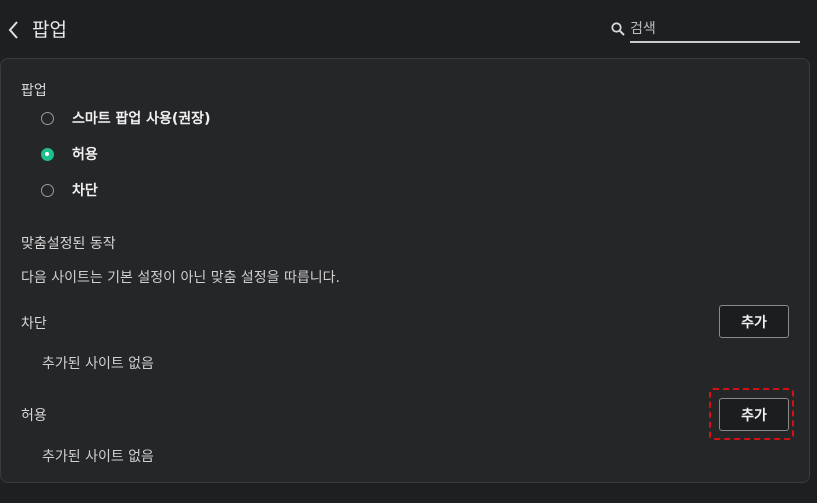 This screenshot has width=817, height=503. What do you see at coordinates (34, 91) in the screenshot?
I see `popup-section-label: 팝업` at bounding box center [34, 91].